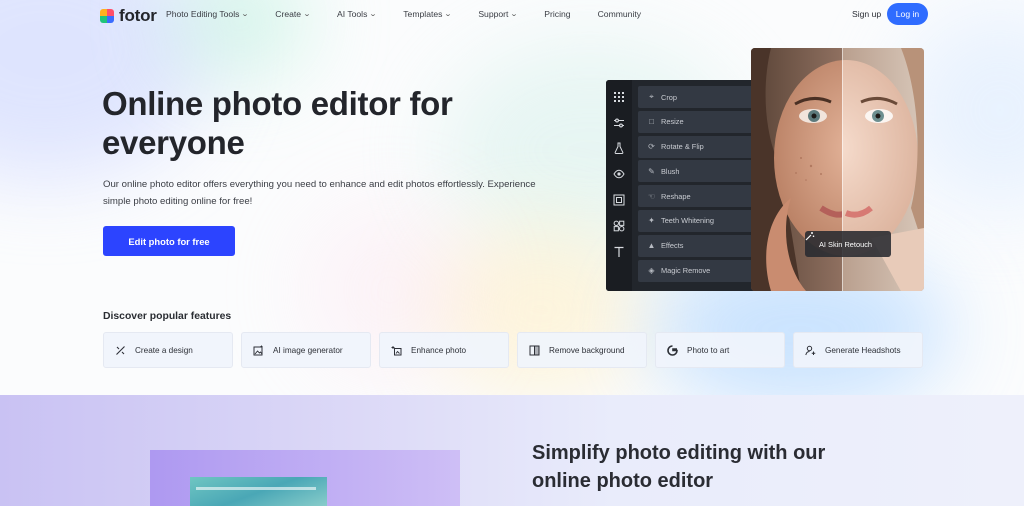 The height and width of the screenshot is (506, 1024). What do you see at coordinates (697, 270) in the screenshot?
I see `menu-item-magic-remove: ◈ Magic Remove` at bounding box center [697, 270].